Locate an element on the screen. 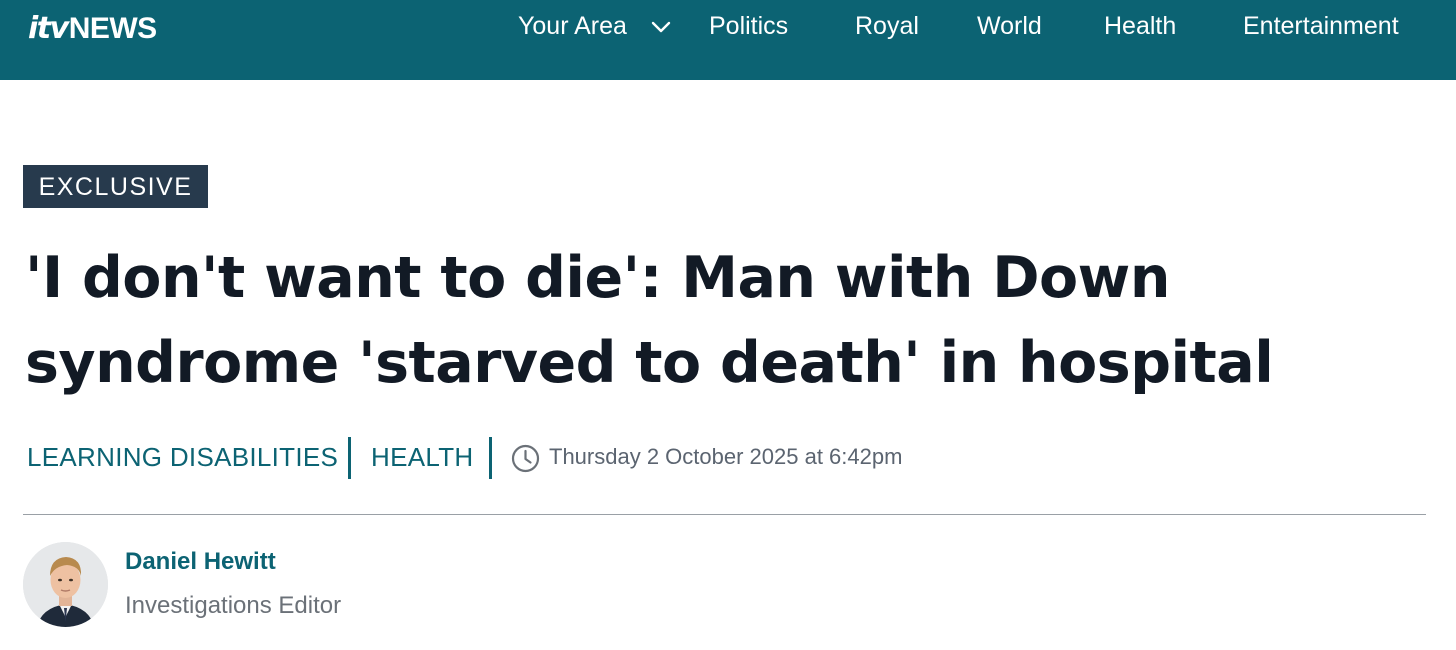  nav-politics: Politics is located at coordinates (748, 26).